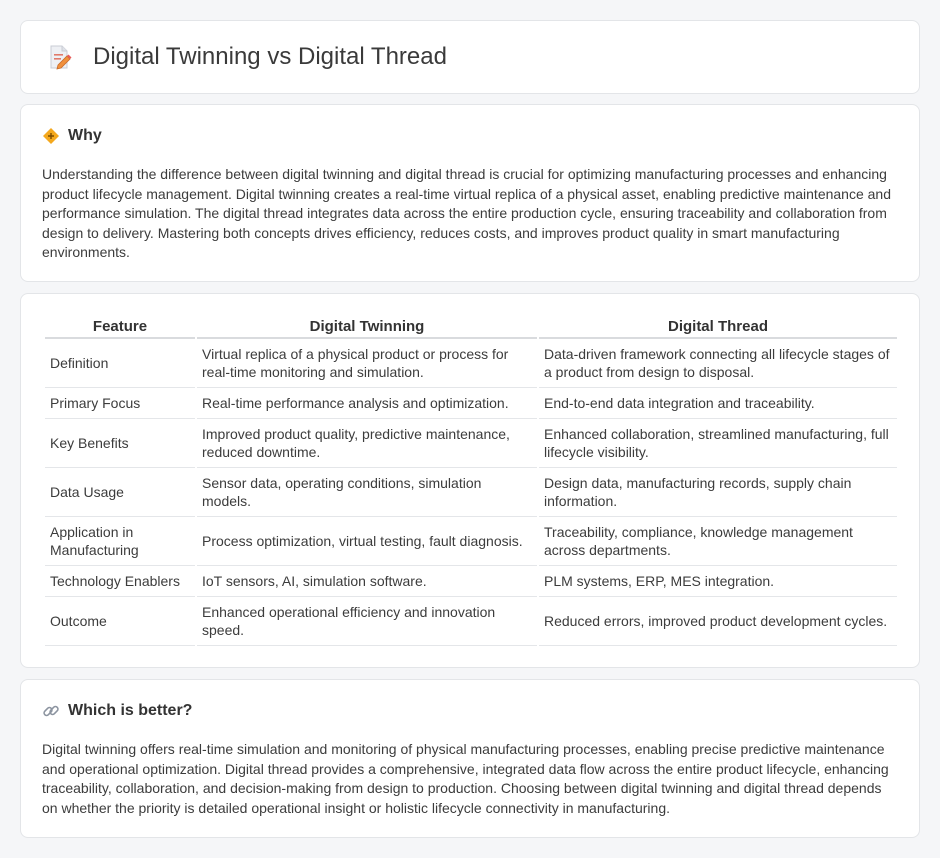 This screenshot has height=858, width=940. Describe the element at coordinates (270, 56) in the screenshot. I see `page-title: Digital Twinning vs Digital Thread` at that location.